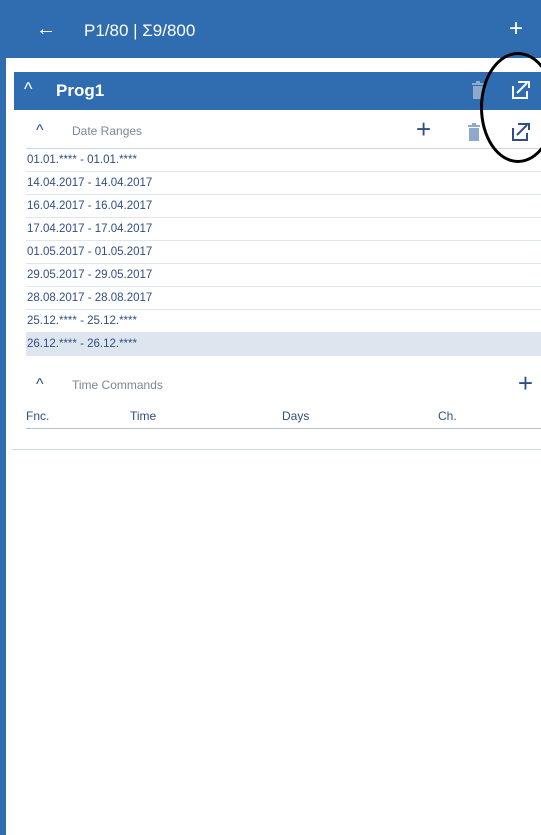 This screenshot has height=835, width=541. I want to click on column-header-ch: Ch., so click(447, 416).